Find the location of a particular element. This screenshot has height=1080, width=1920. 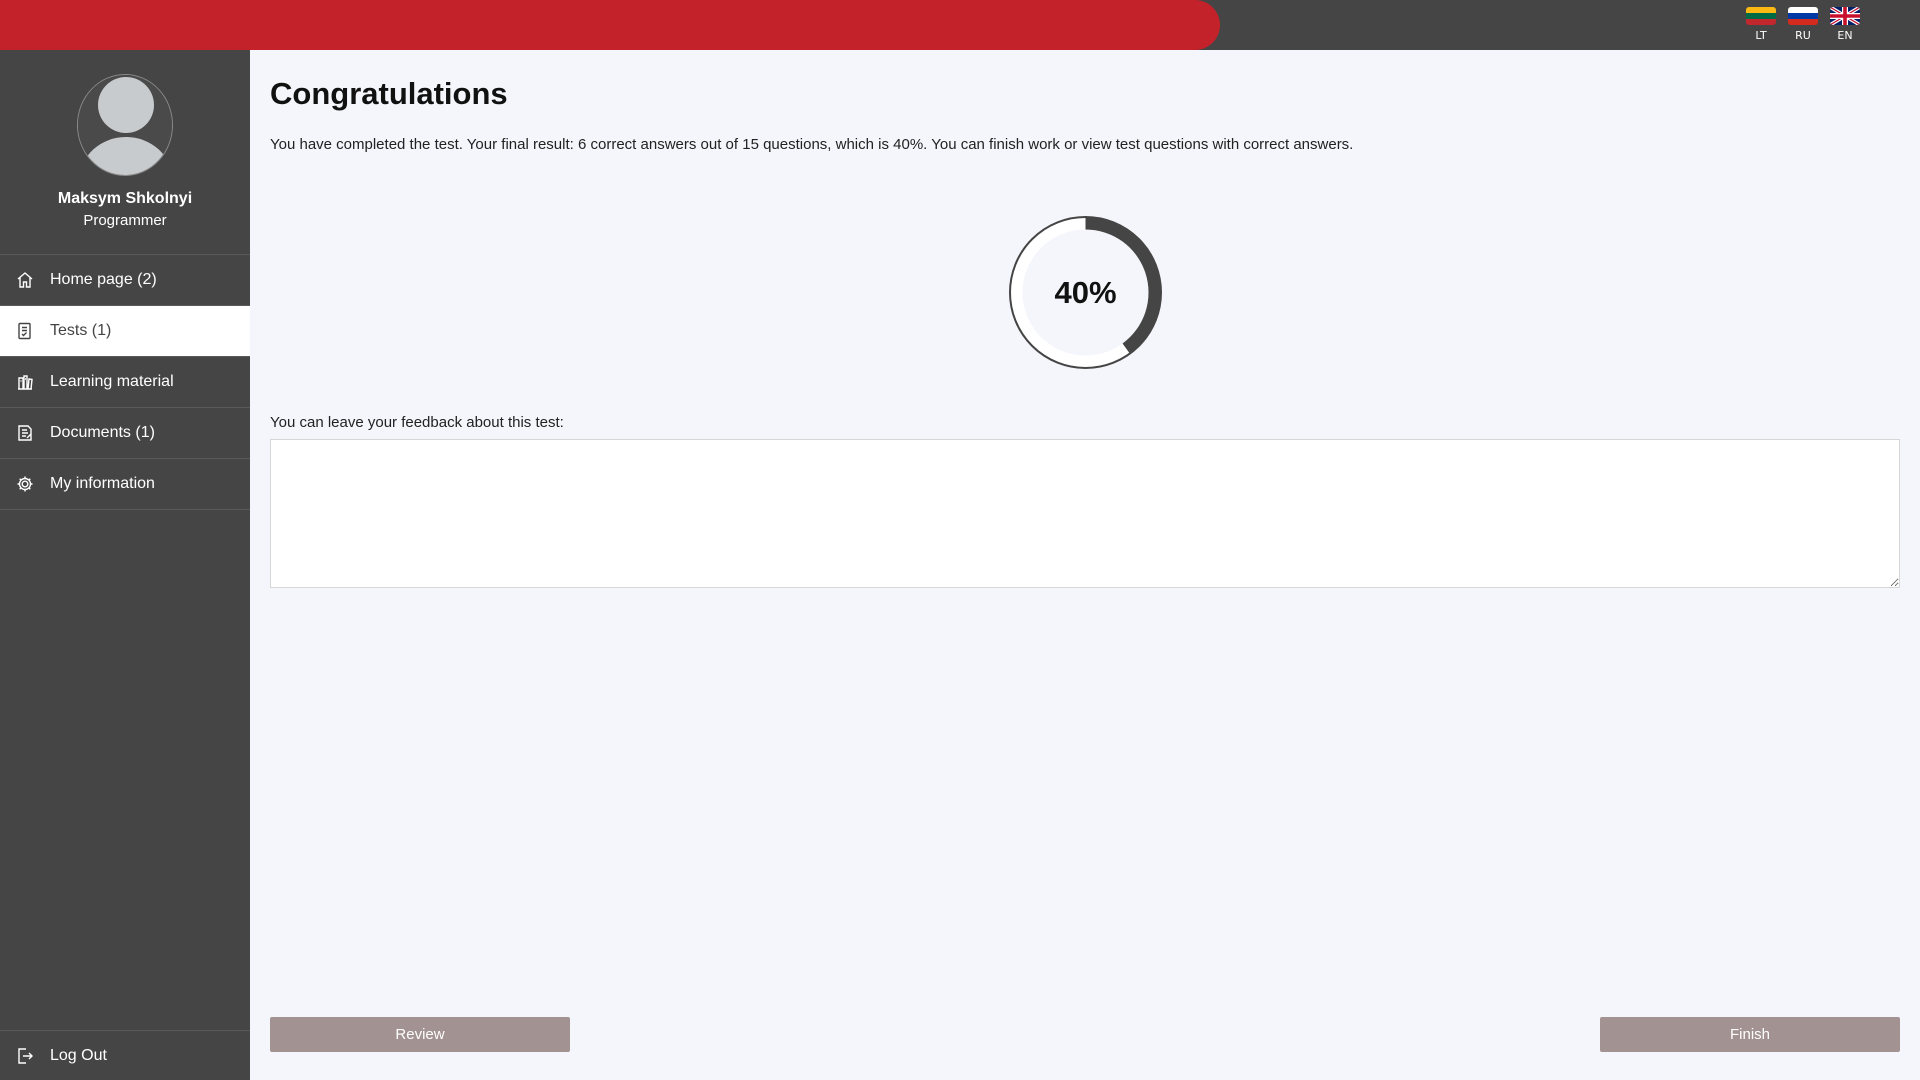

feedback-textarea is located at coordinates (1085, 513).